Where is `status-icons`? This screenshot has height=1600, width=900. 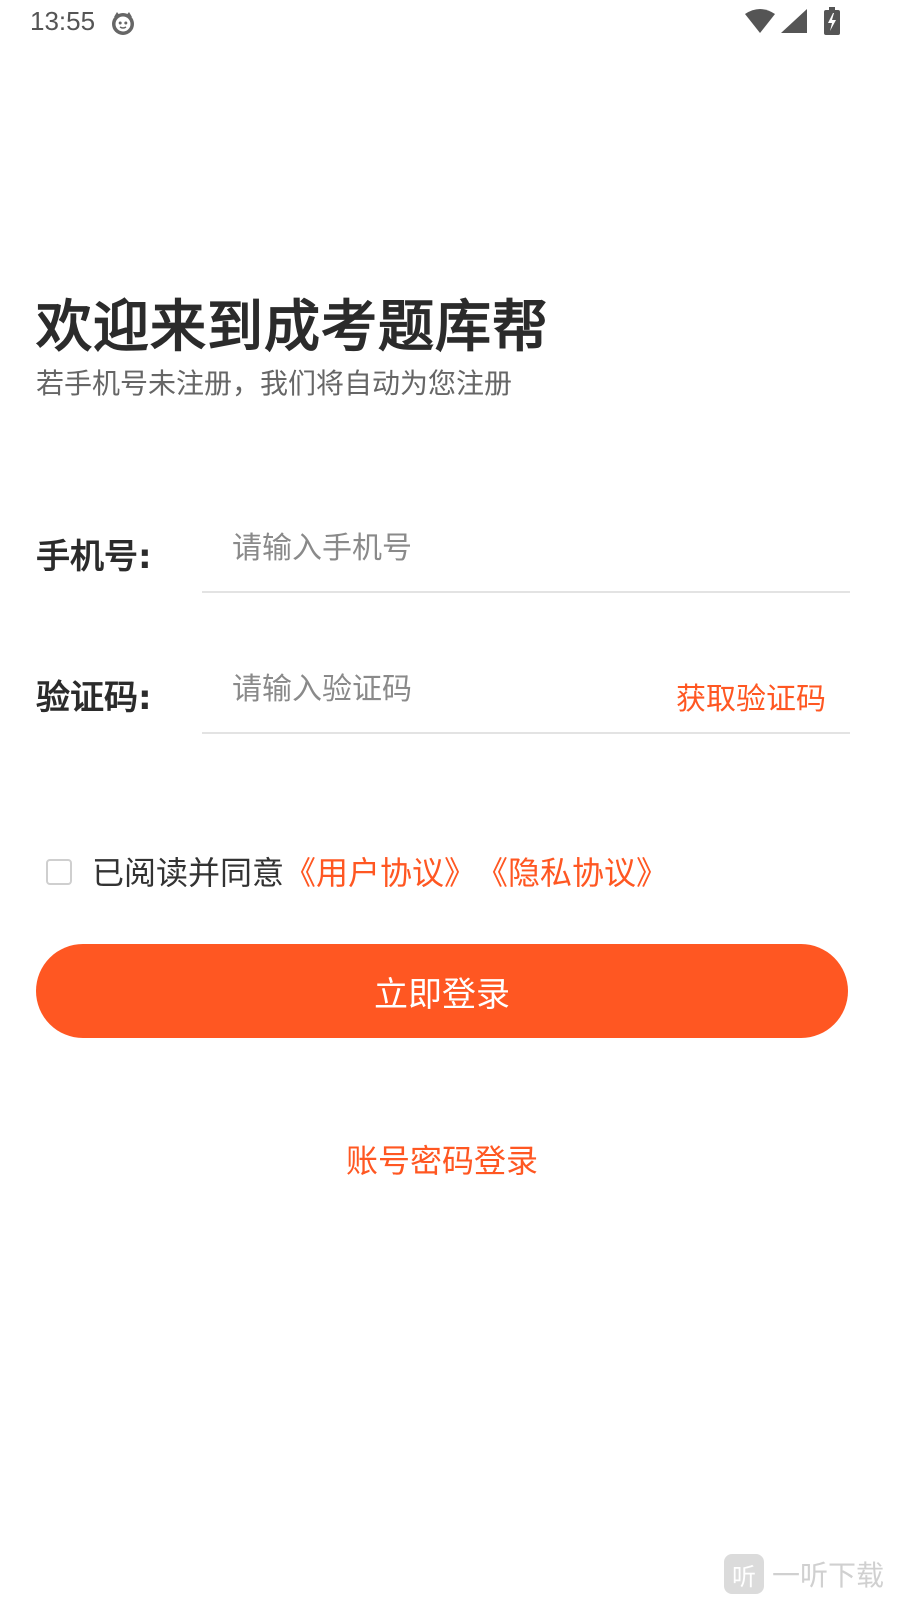
status-icons is located at coordinates (792, 23).